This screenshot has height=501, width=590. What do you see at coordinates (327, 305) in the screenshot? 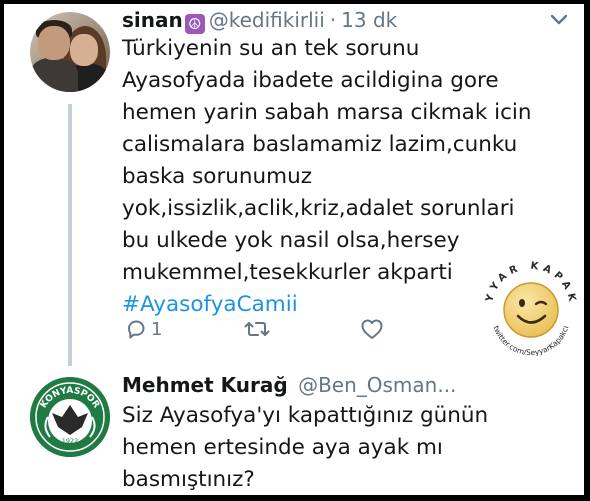
I see `hashtag-link: #AyasofyaCamii` at bounding box center [327, 305].